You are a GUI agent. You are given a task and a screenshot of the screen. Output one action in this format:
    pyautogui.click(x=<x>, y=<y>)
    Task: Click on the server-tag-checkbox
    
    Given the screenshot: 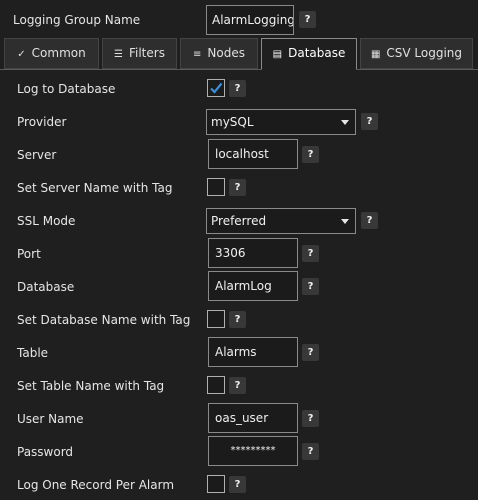 What is the action you would take?
    pyautogui.click(x=216, y=187)
    